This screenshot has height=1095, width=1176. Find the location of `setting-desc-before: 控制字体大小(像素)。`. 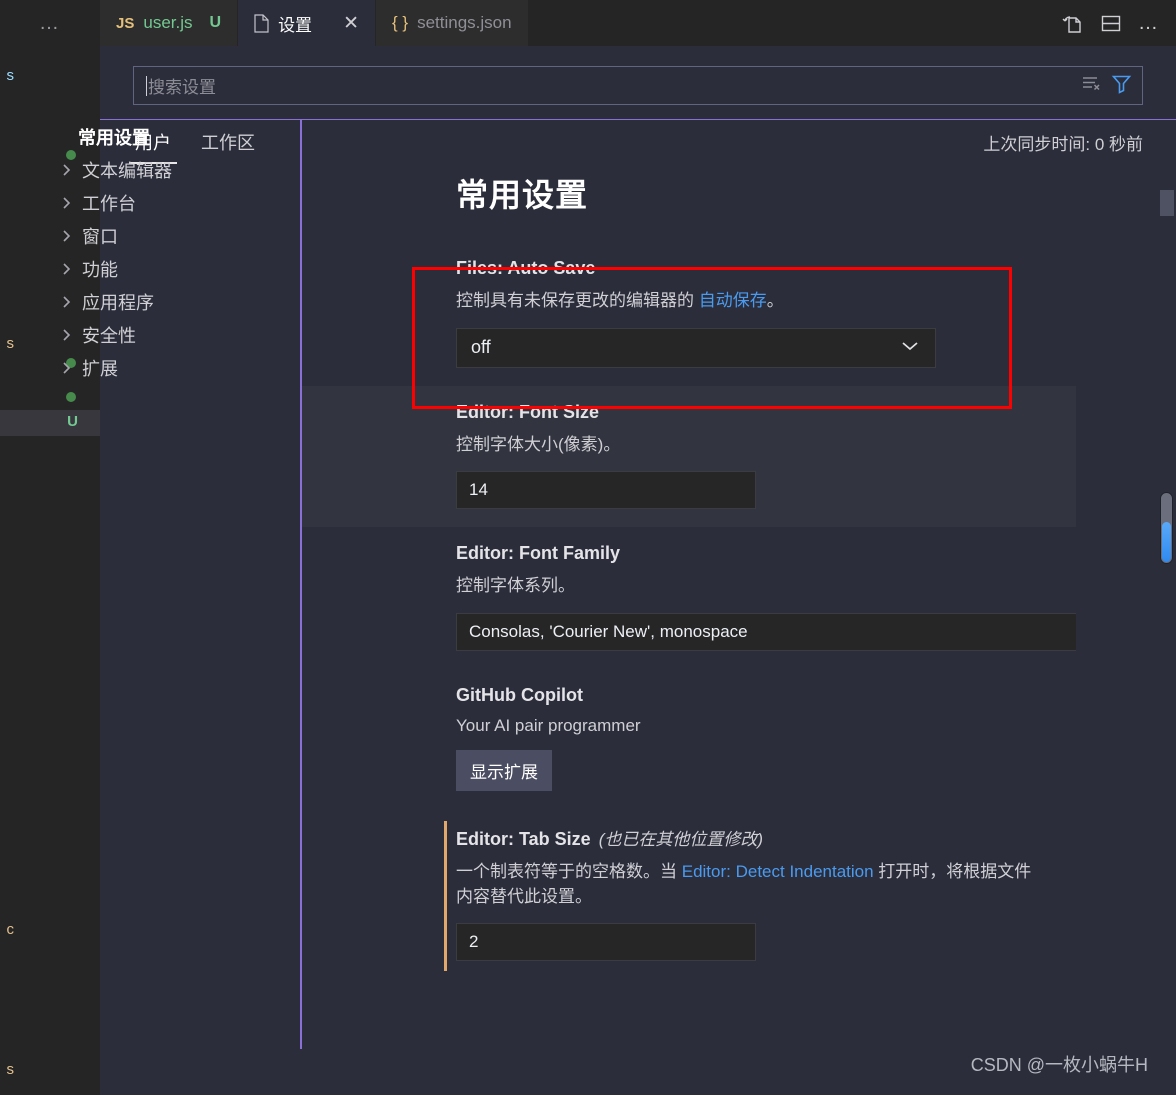

setting-desc-before: 控制字体大小(像素)。 is located at coordinates (538, 444).